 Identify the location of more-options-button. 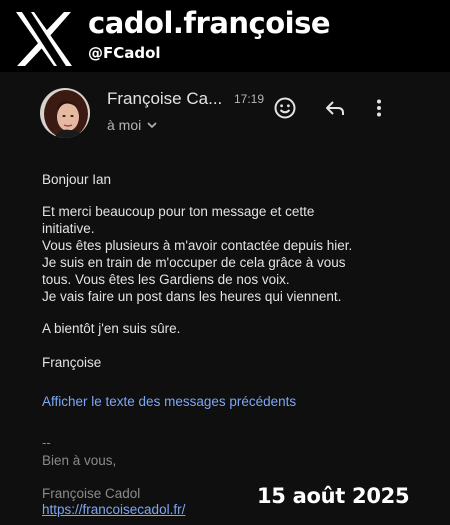
(379, 108).